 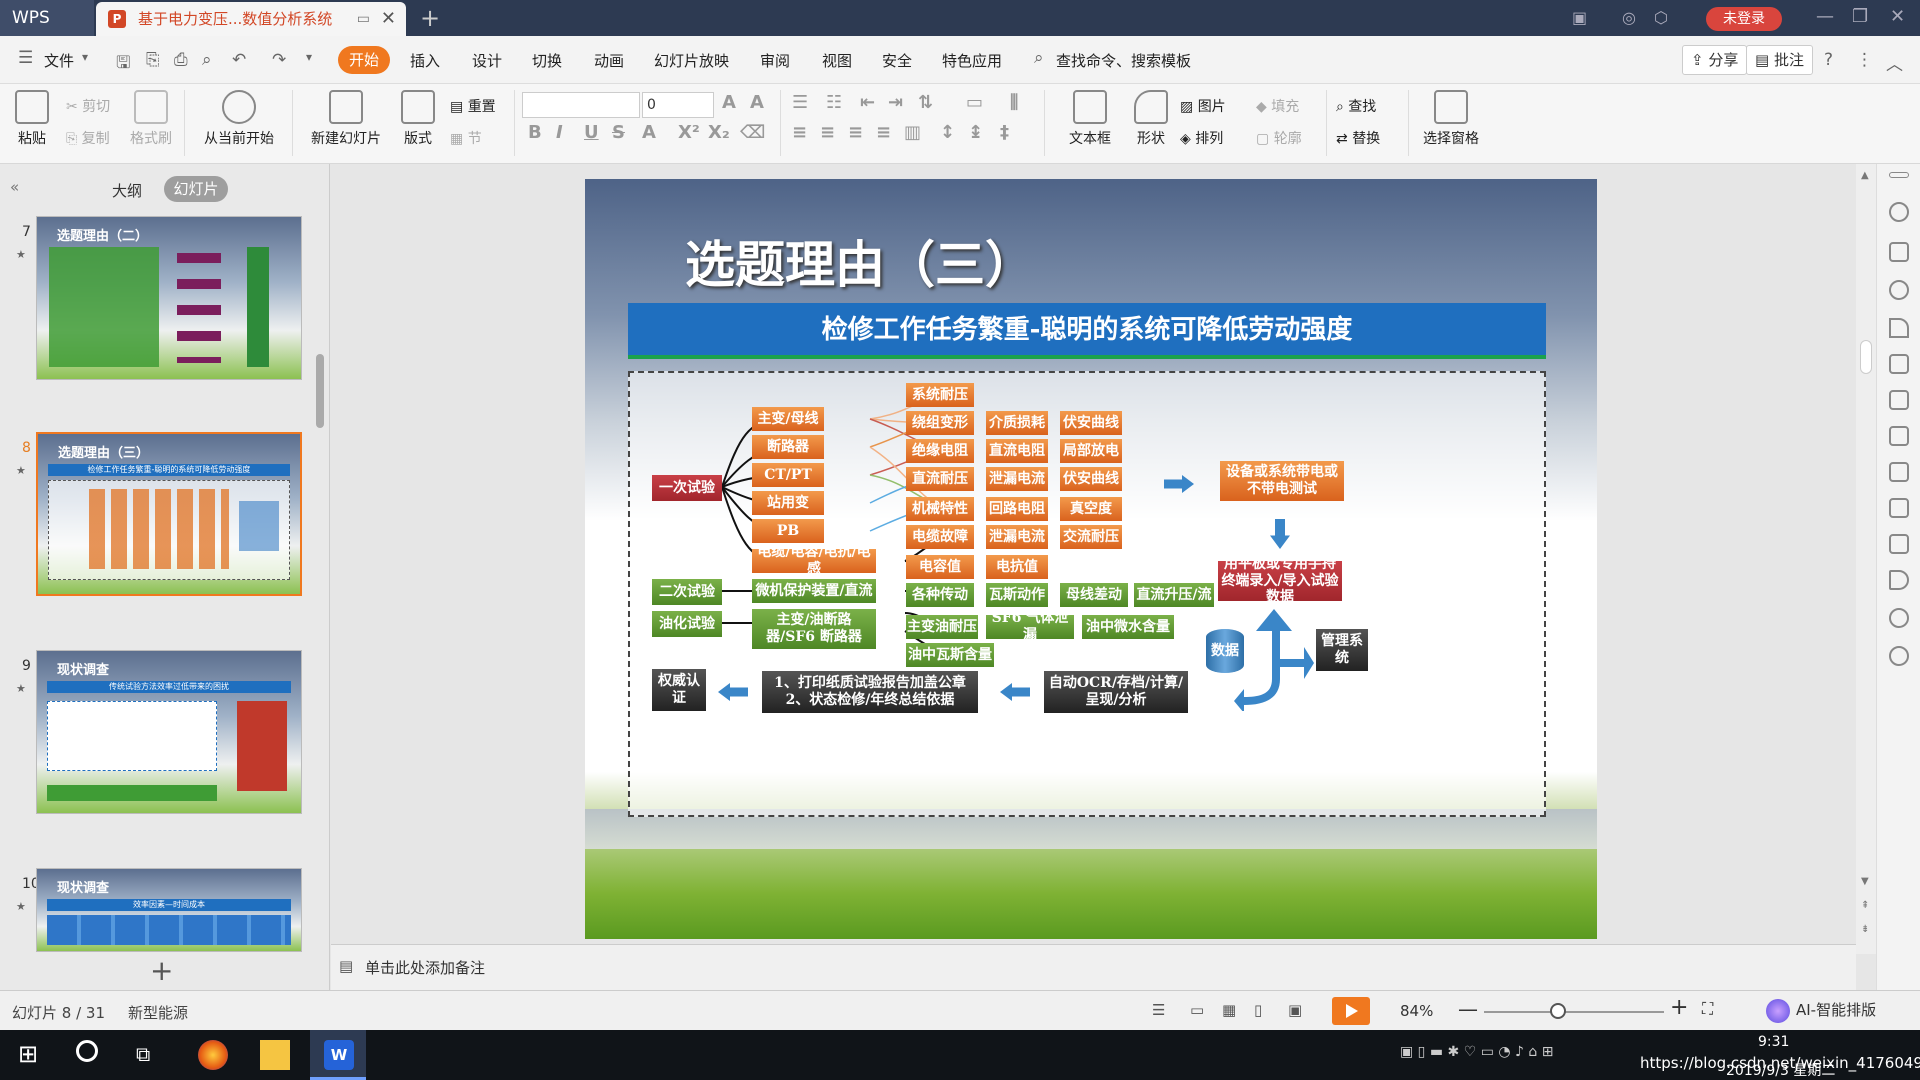 I want to click on textbox-button: 文本框, so click(x=1090, y=119).